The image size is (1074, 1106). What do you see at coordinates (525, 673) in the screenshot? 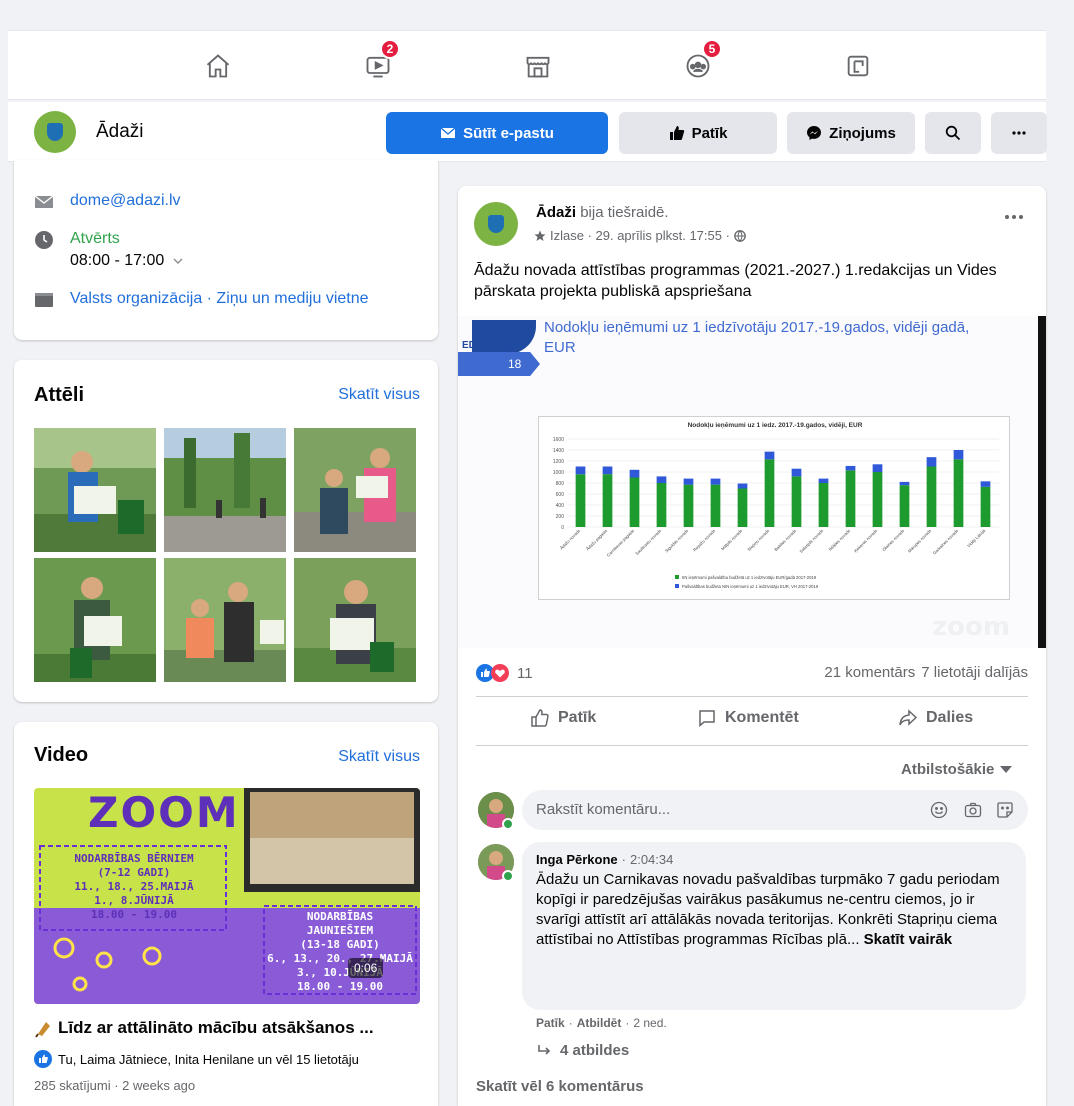
I see `reactions-count: 11` at bounding box center [525, 673].